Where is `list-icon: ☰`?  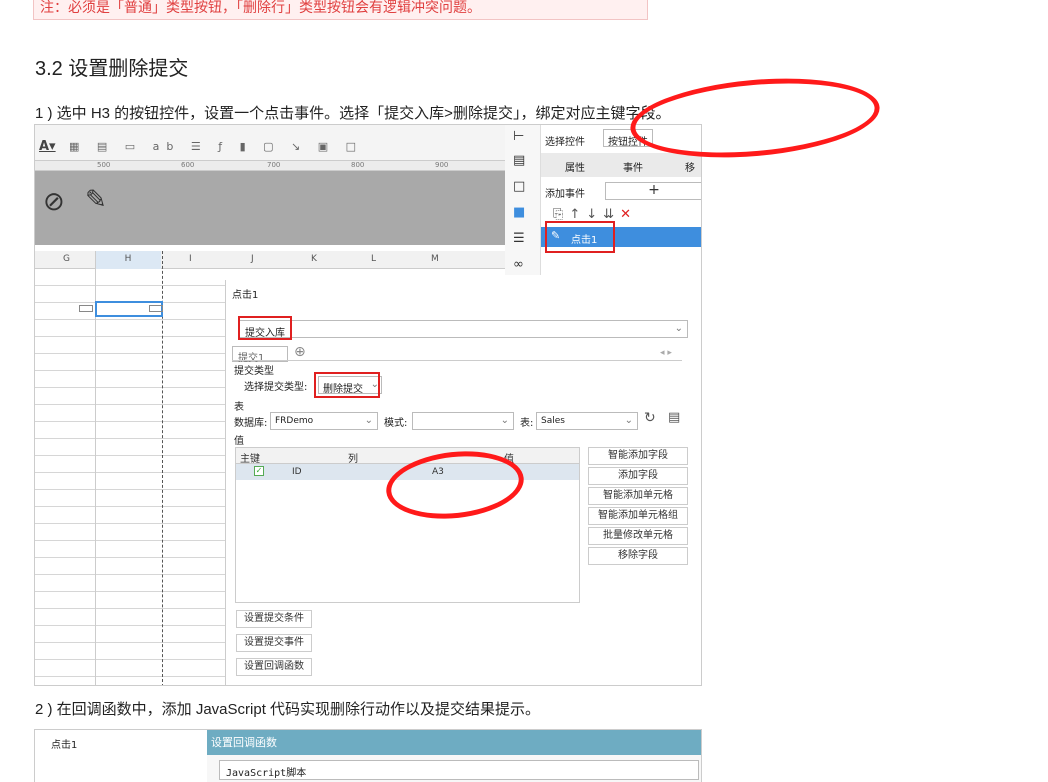 list-icon: ☰ is located at coordinates (519, 238).